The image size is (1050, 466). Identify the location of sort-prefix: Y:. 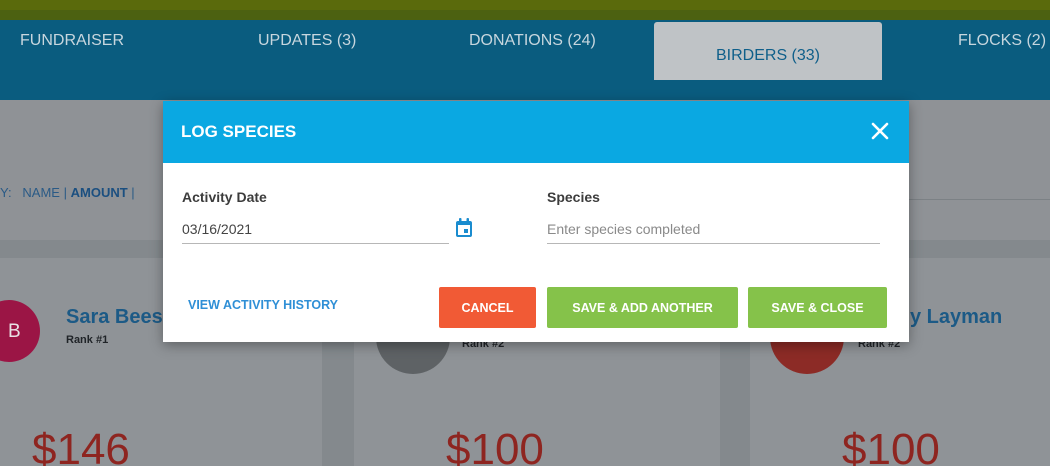
(6, 192).